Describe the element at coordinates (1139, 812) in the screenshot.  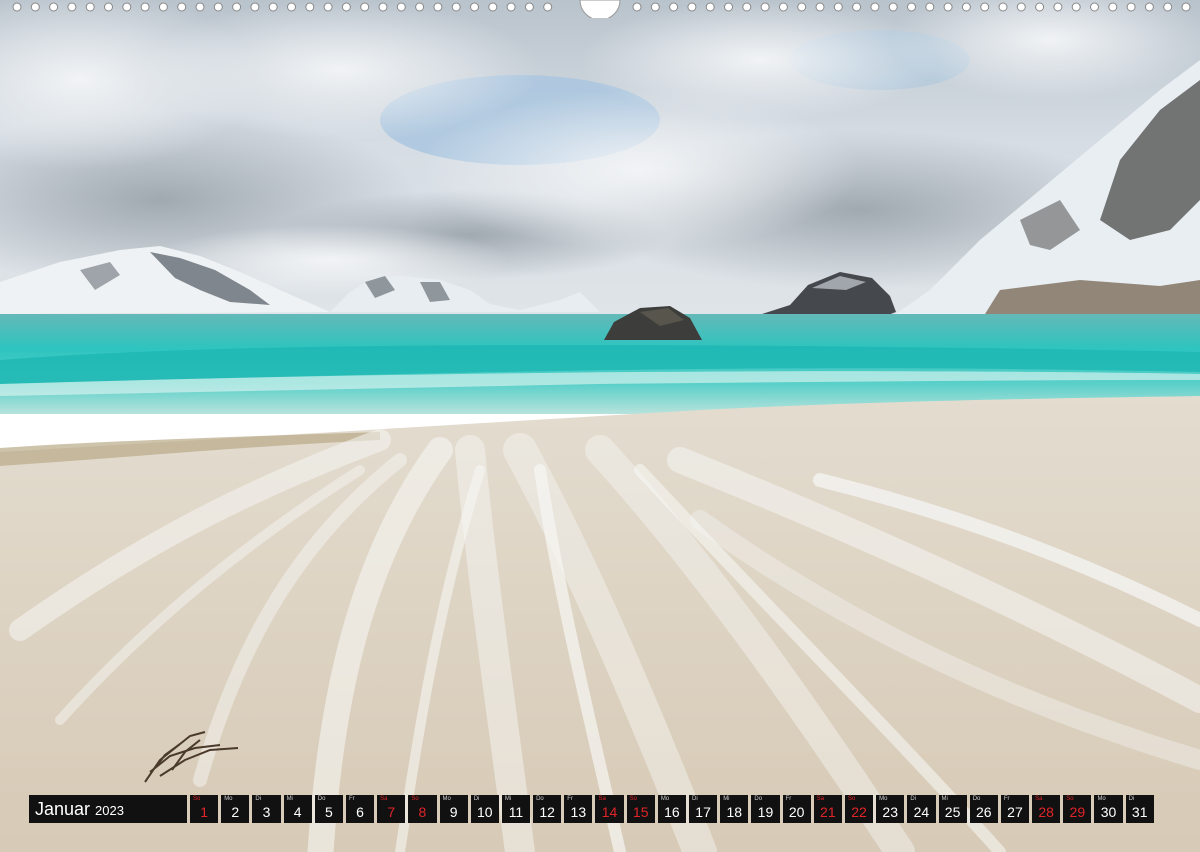
I see `day-number: 31` at that location.